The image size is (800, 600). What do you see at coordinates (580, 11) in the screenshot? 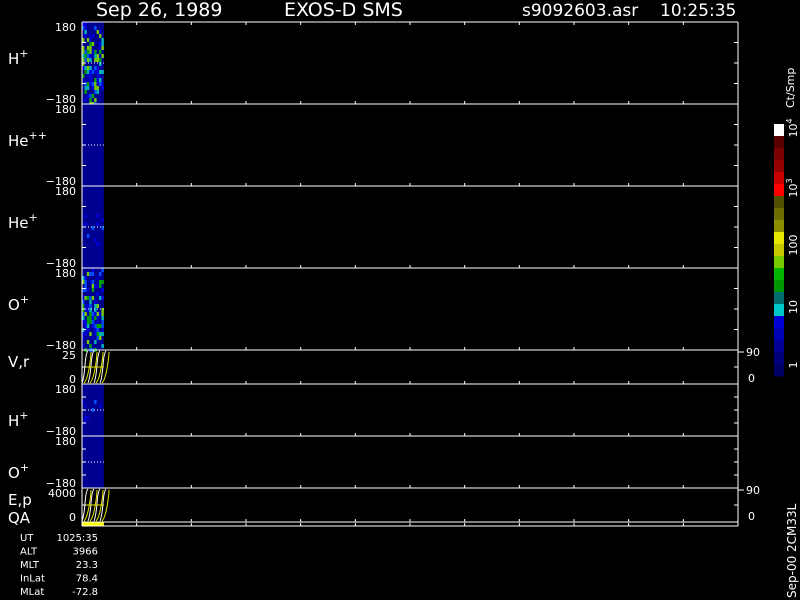
I see `plot-file: s9092603.asr` at bounding box center [580, 11].